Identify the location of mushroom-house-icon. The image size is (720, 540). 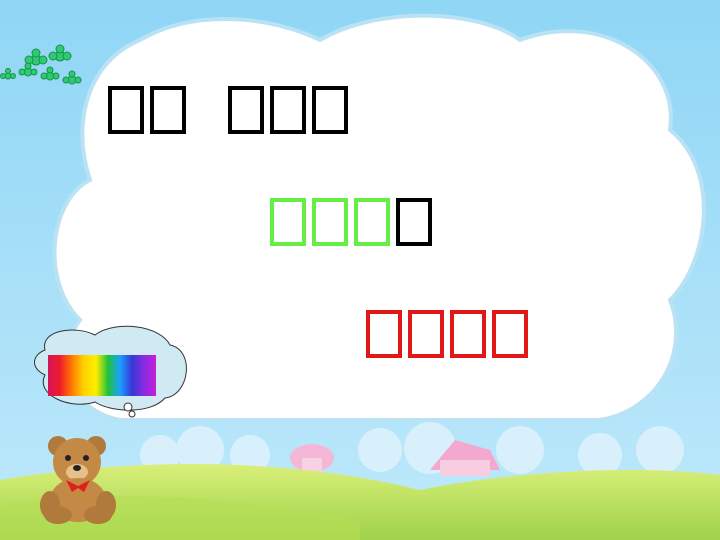
(312, 458).